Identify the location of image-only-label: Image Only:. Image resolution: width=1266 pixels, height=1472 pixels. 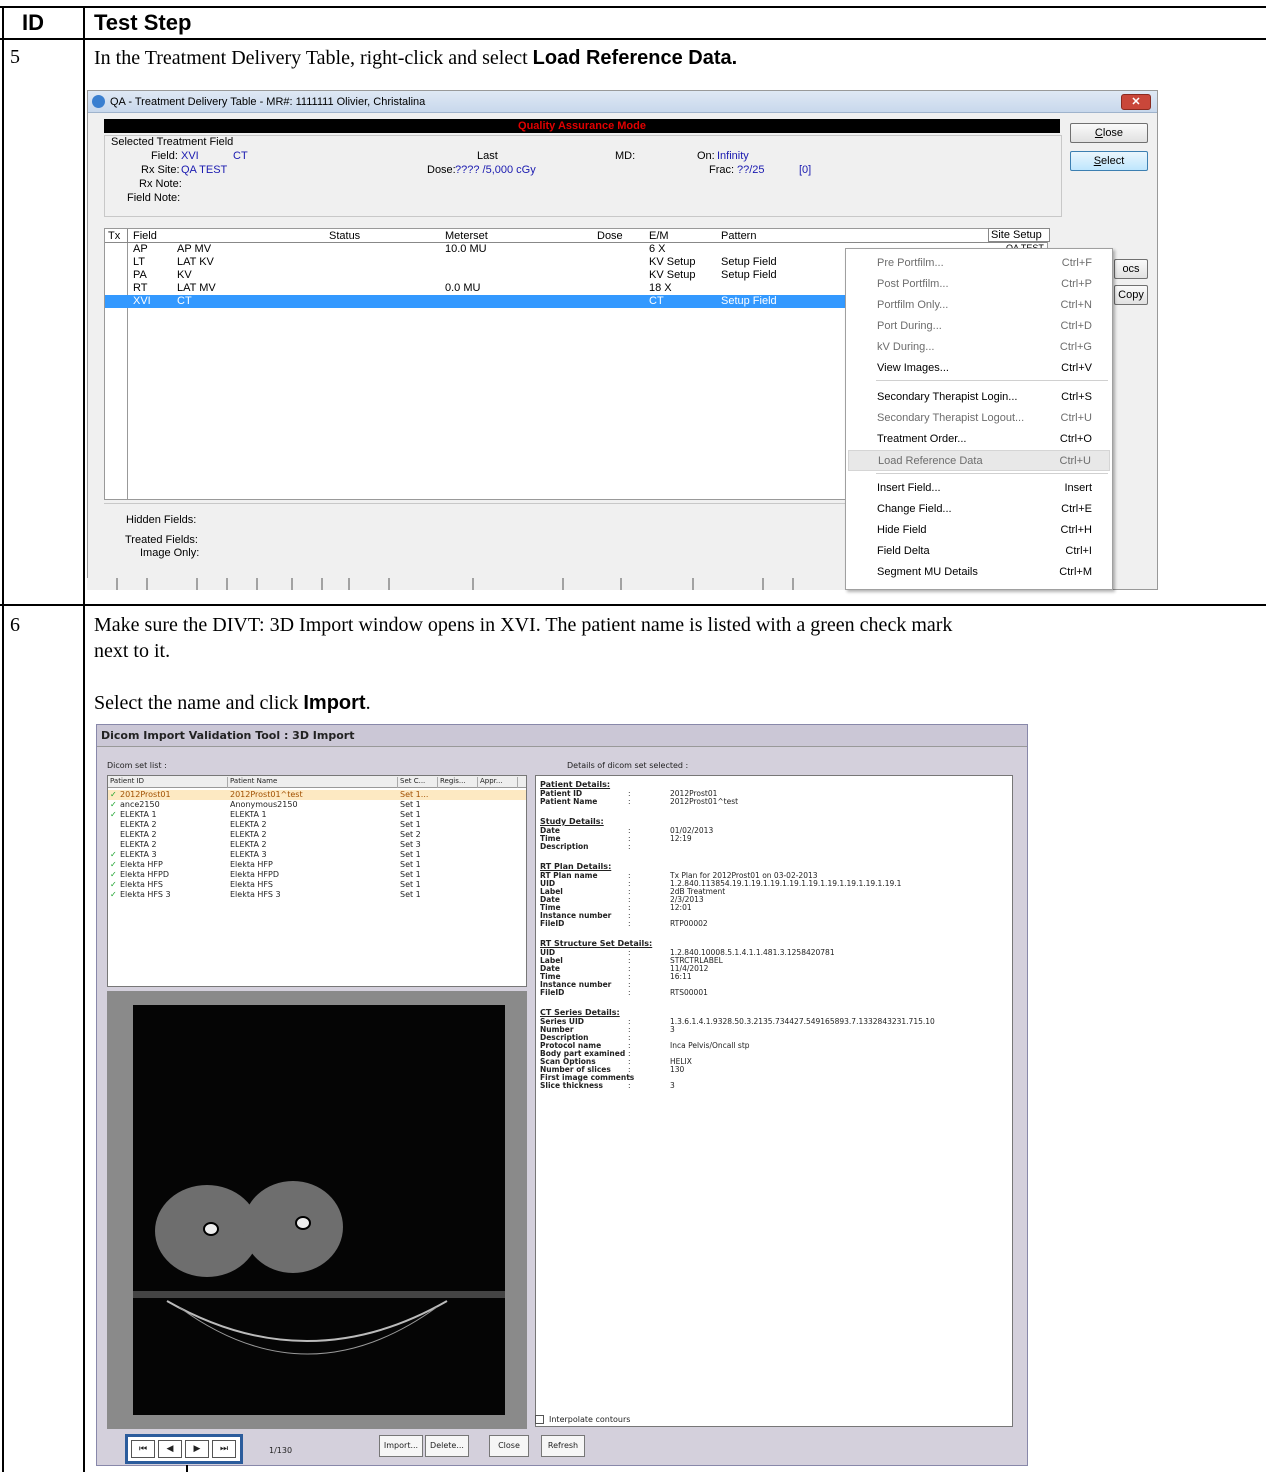
(170, 553).